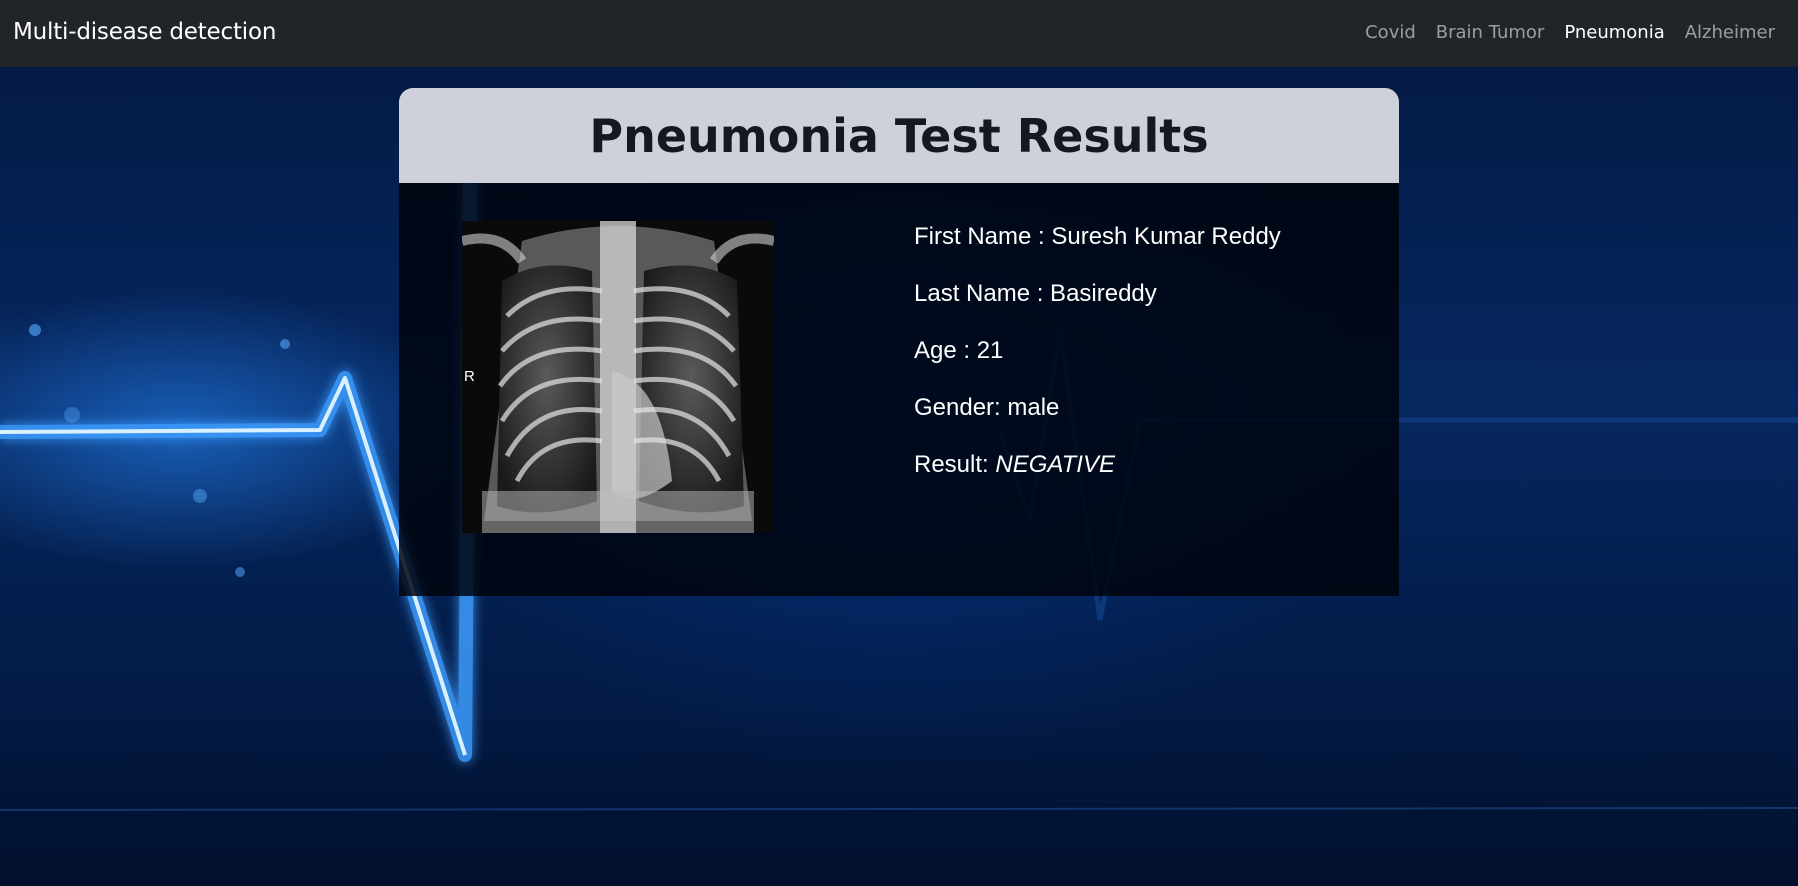 Image resolution: width=1798 pixels, height=886 pixels. Describe the element at coordinates (1490, 32) in the screenshot. I see `nav-link-brain-tumor: Brain Tumor` at that location.